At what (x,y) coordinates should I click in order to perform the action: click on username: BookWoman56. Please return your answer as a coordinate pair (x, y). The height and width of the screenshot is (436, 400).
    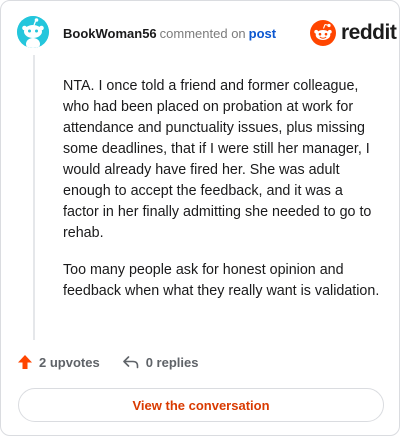
    Looking at the image, I should click on (110, 33).